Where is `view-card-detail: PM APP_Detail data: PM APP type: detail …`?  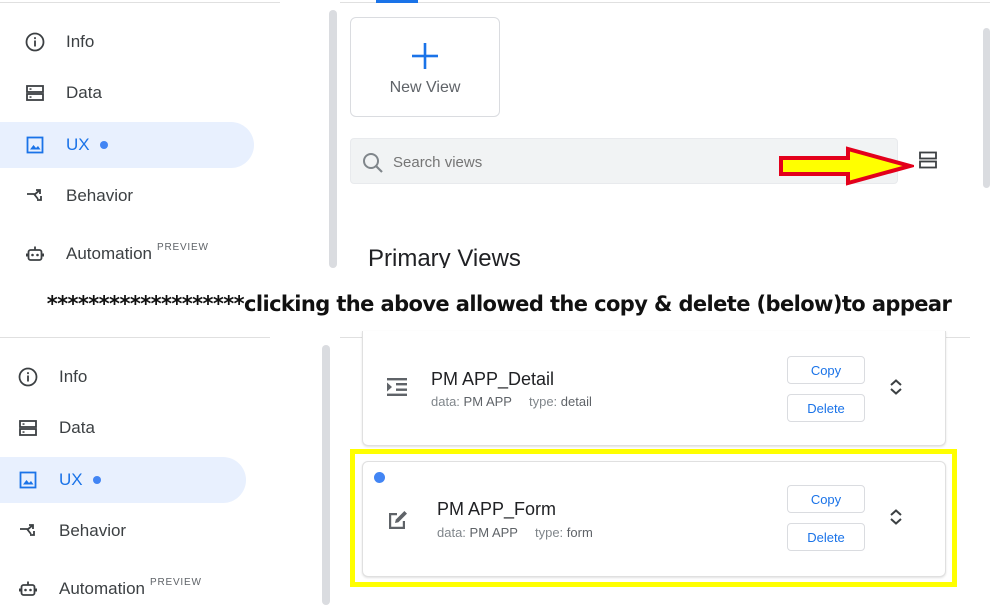 view-card-detail: PM APP_Detail data: PM APP type: detail … is located at coordinates (654, 388).